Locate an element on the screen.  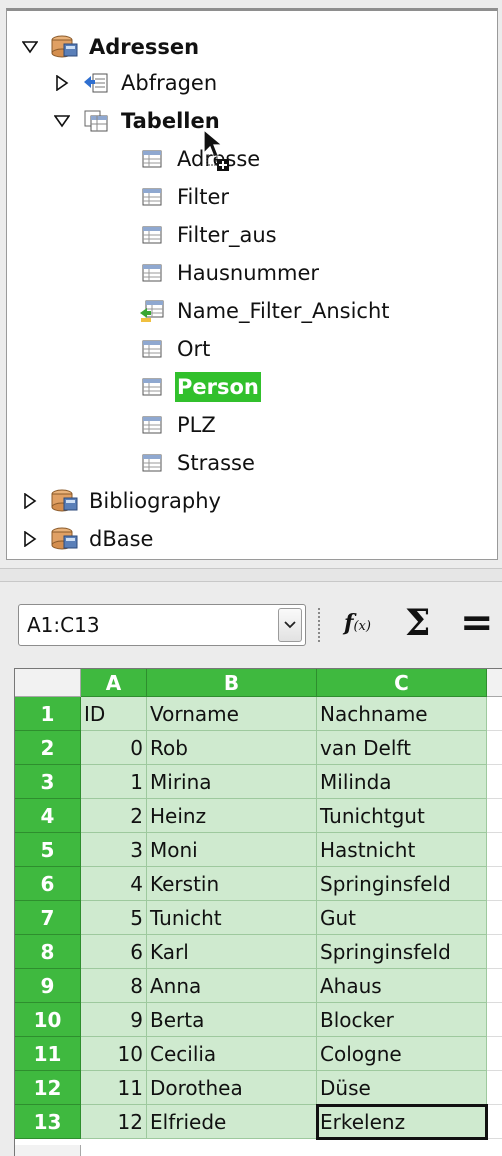
tree-item-table: PLZ is located at coordinates (177, 425).